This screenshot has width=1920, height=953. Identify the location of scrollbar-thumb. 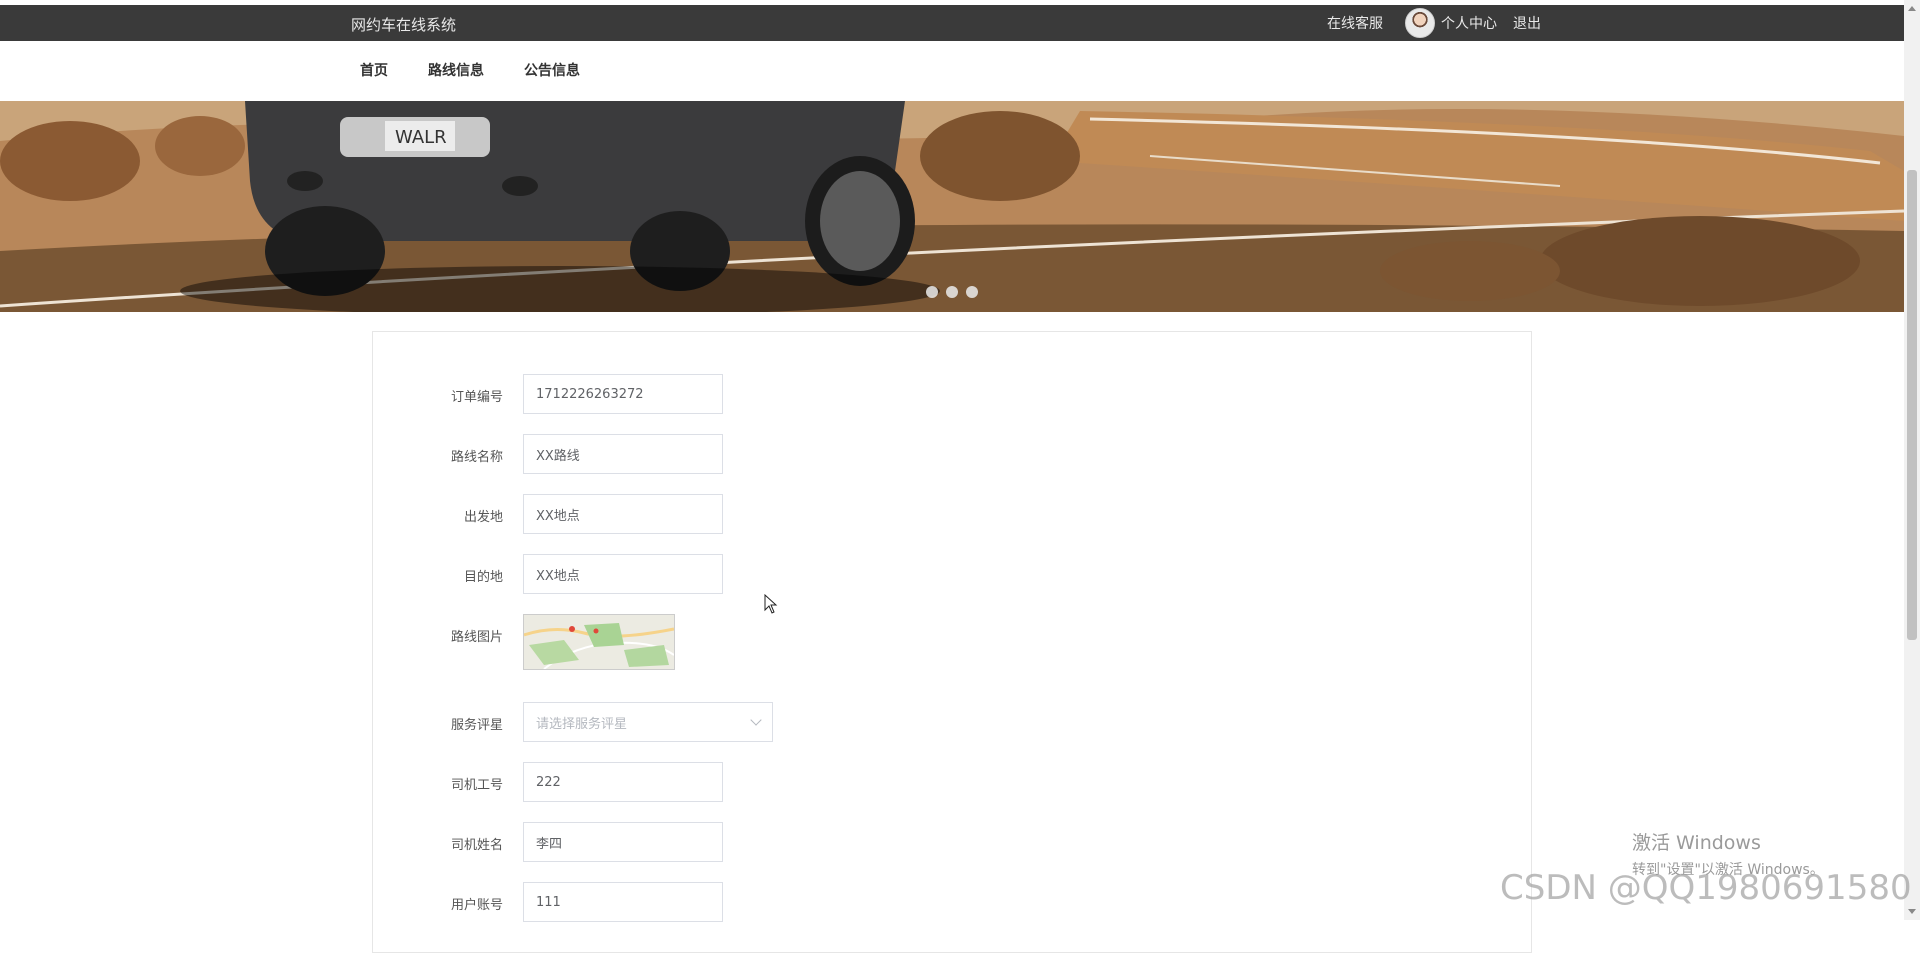
(1912, 405).